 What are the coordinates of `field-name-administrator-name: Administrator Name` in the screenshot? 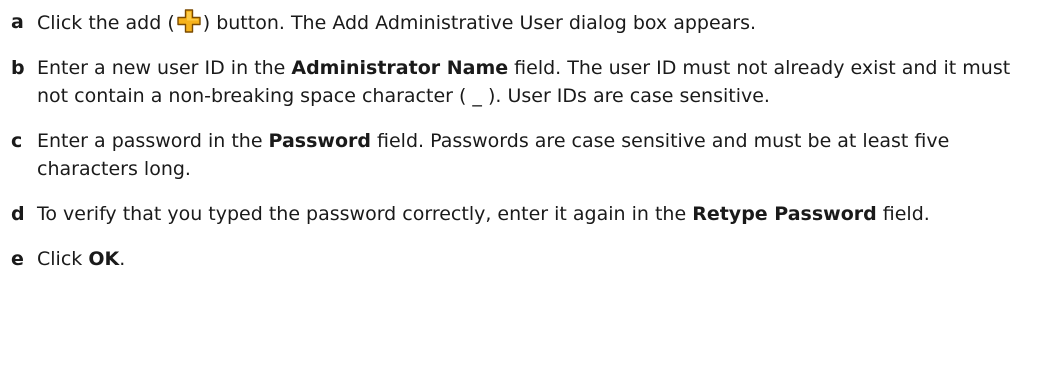 It's located at (400, 68).